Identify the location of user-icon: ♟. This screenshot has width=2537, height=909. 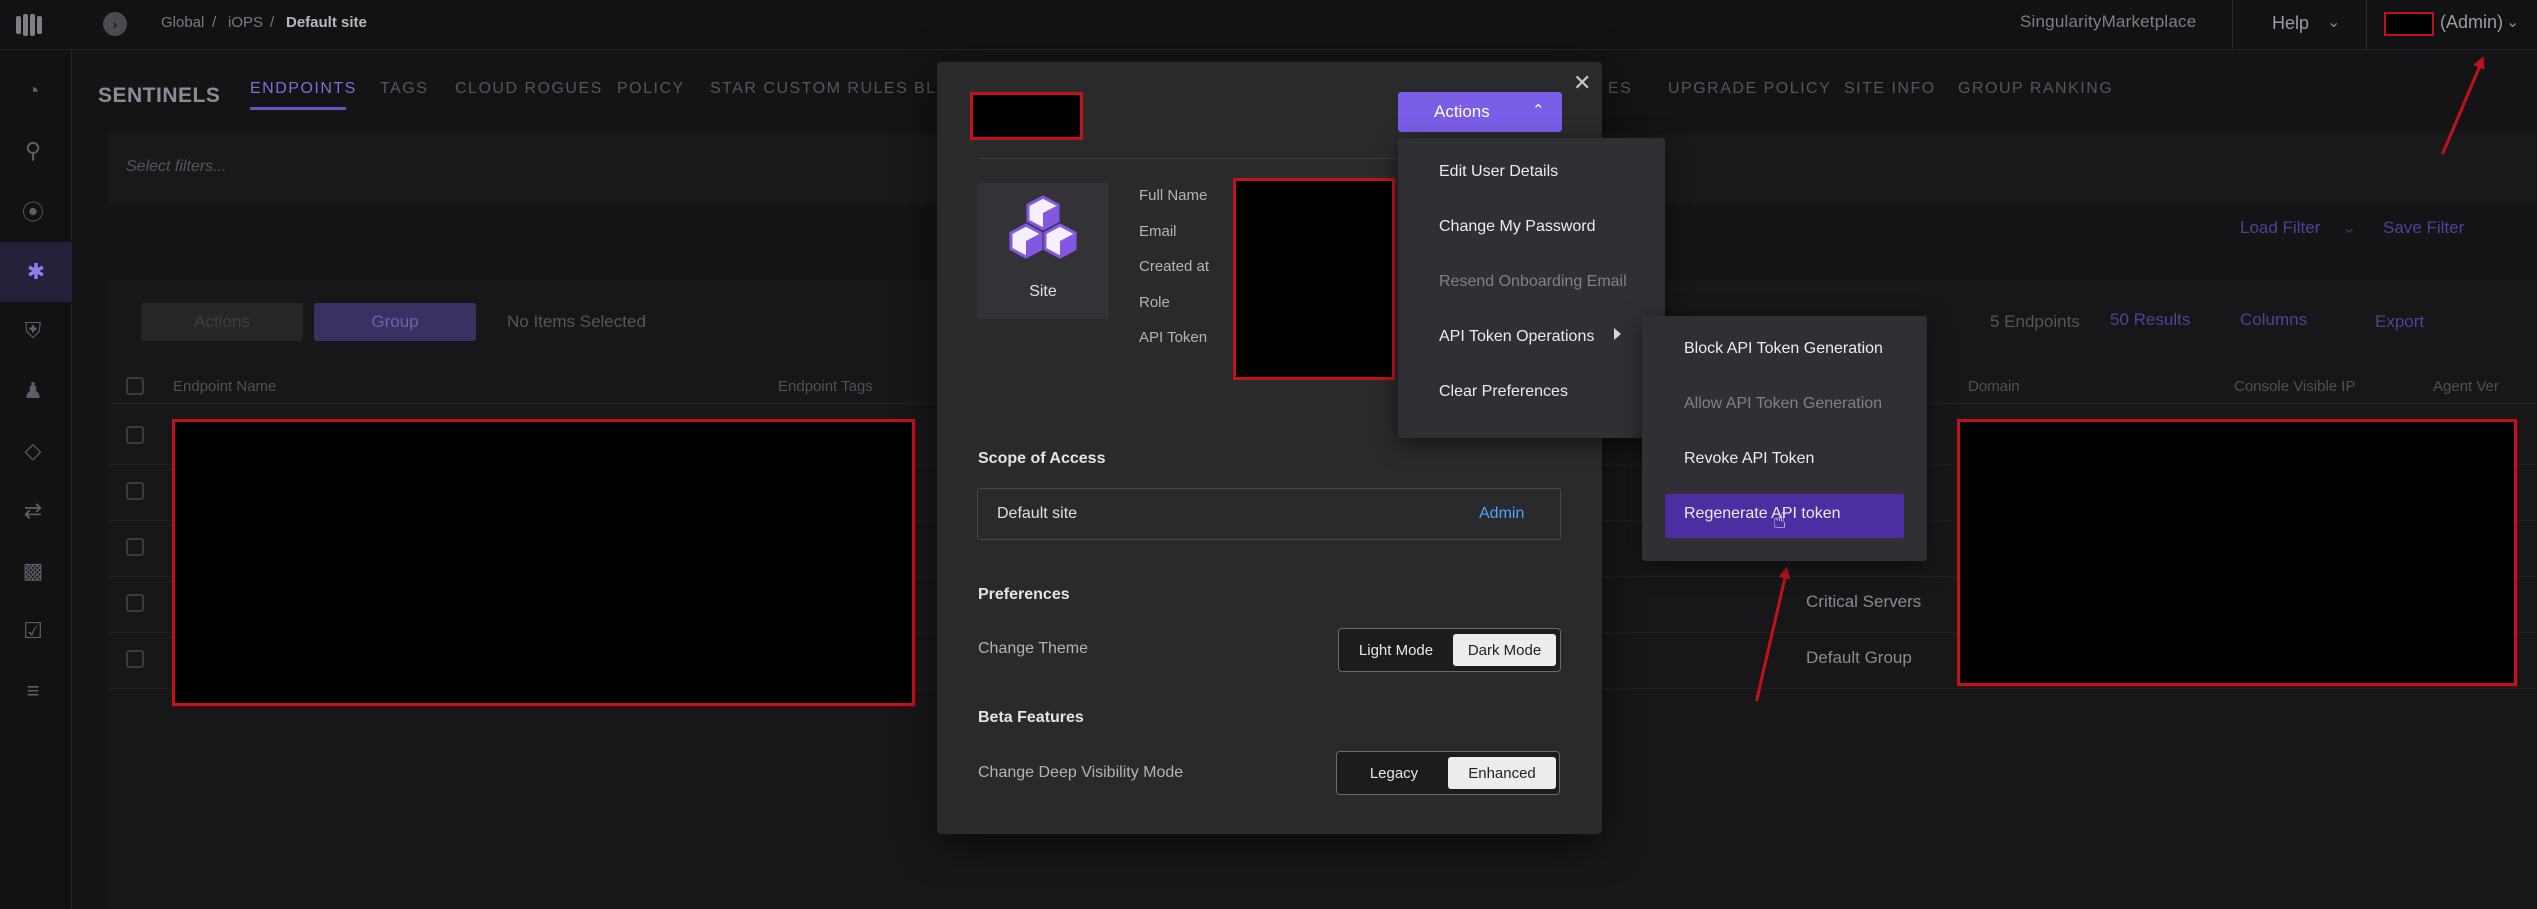
(33, 391).